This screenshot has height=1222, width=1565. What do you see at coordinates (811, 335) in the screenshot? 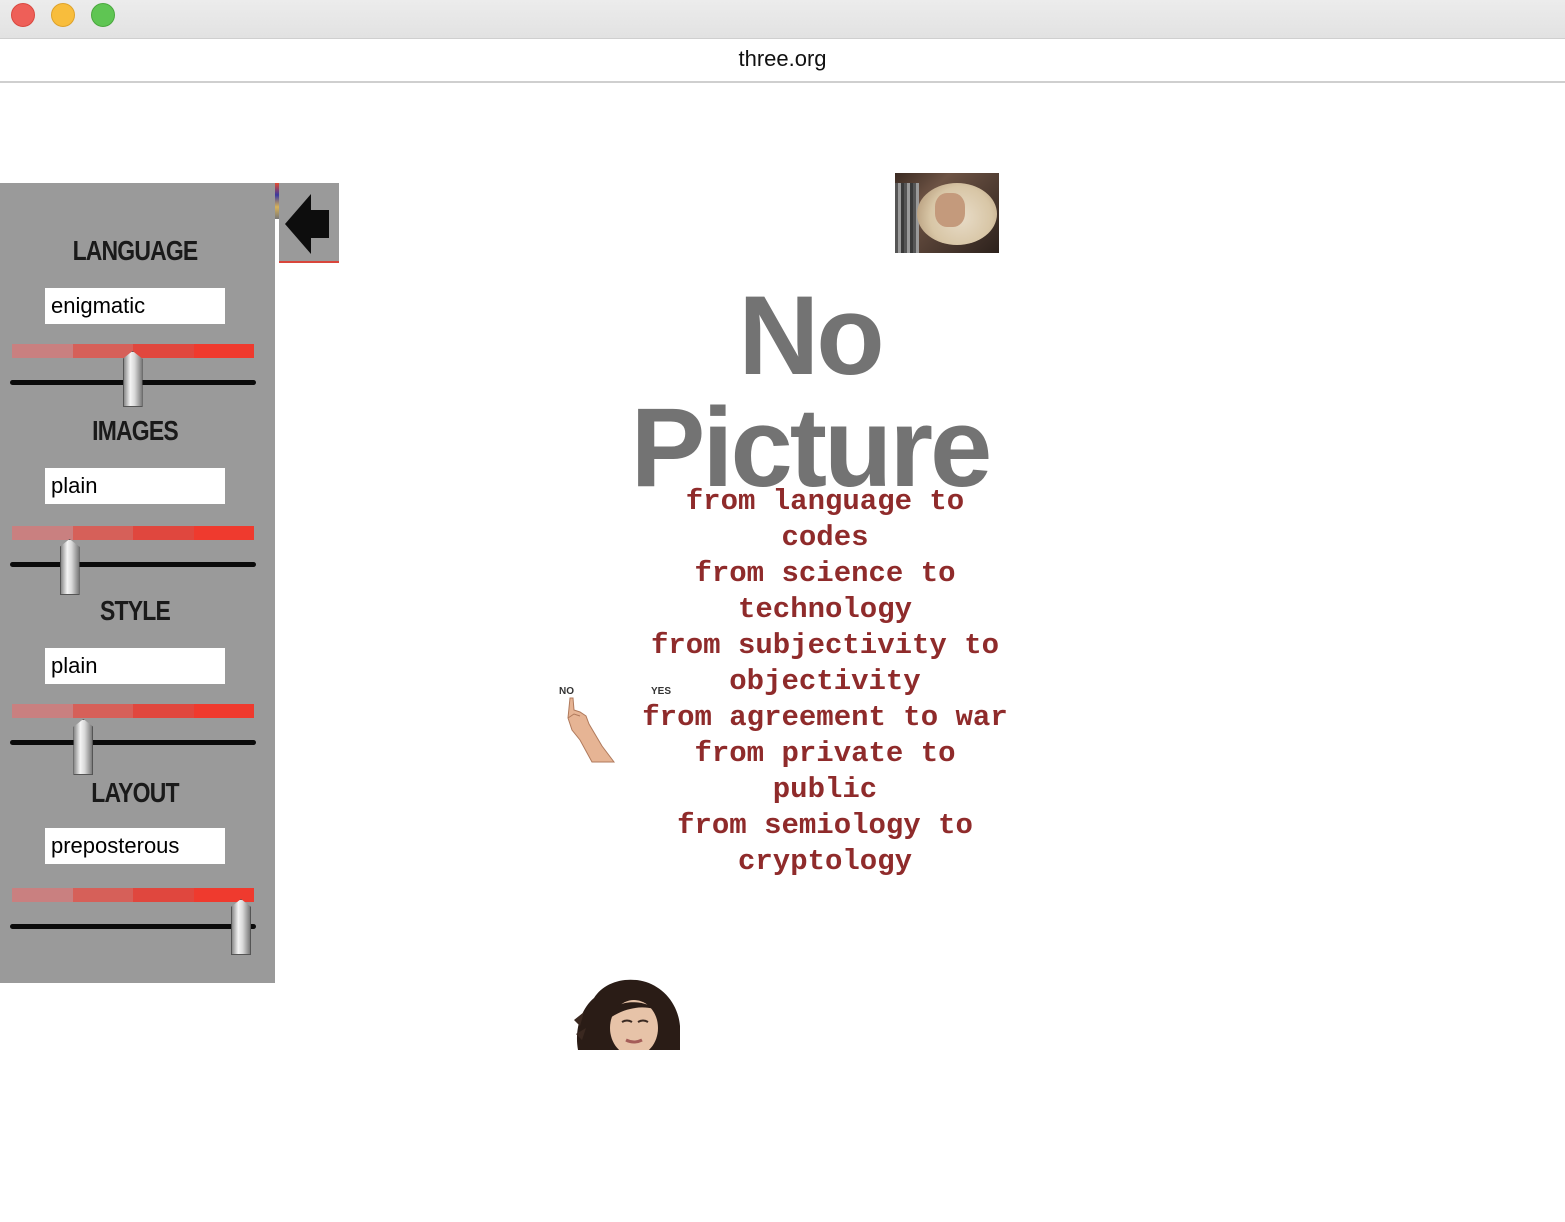
I see `no-picture-line1: No` at bounding box center [811, 335].